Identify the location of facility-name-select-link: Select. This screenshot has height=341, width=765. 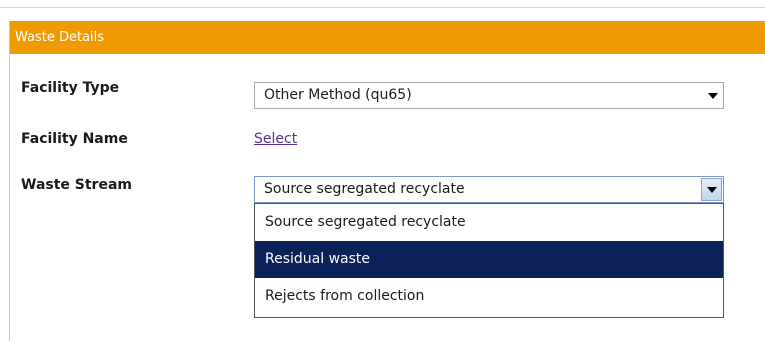
(275, 139).